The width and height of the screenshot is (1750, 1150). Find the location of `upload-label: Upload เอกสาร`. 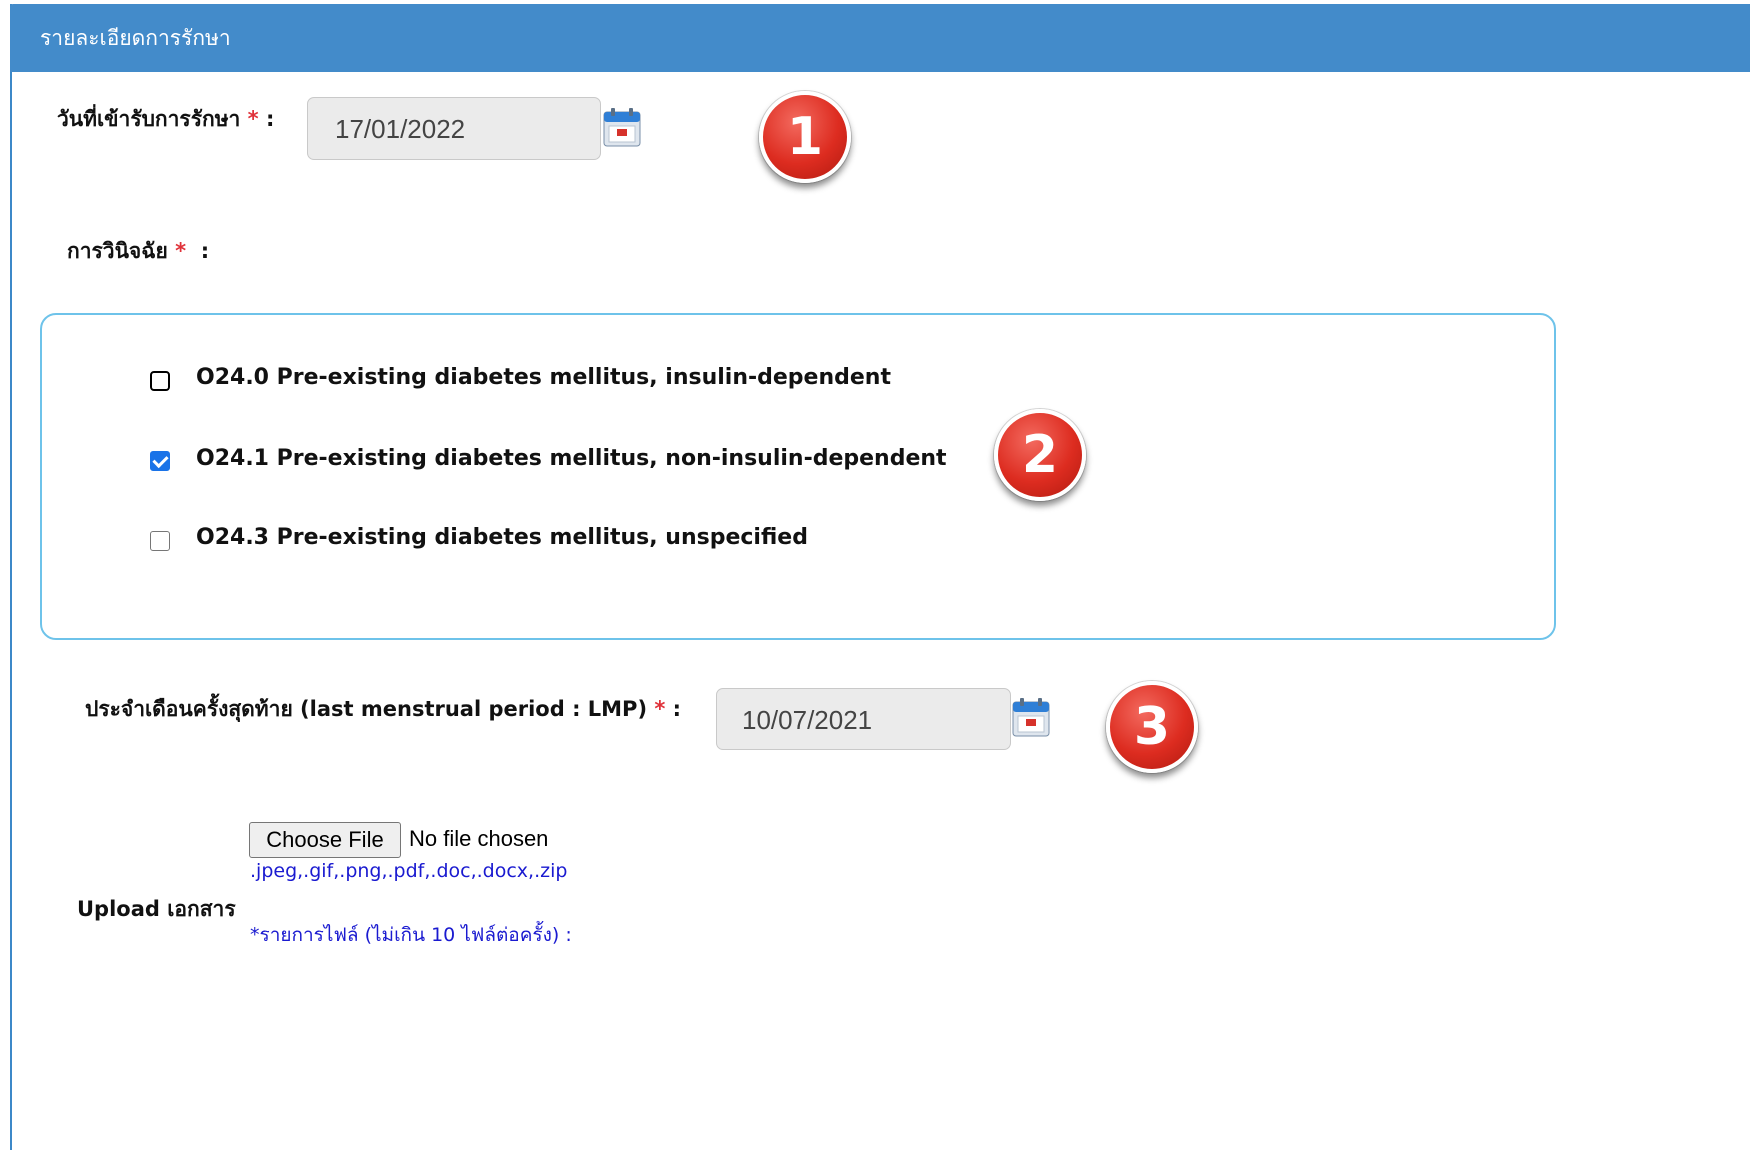

upload-label: Upload เอกสาร is located at coordinates (156, 909).